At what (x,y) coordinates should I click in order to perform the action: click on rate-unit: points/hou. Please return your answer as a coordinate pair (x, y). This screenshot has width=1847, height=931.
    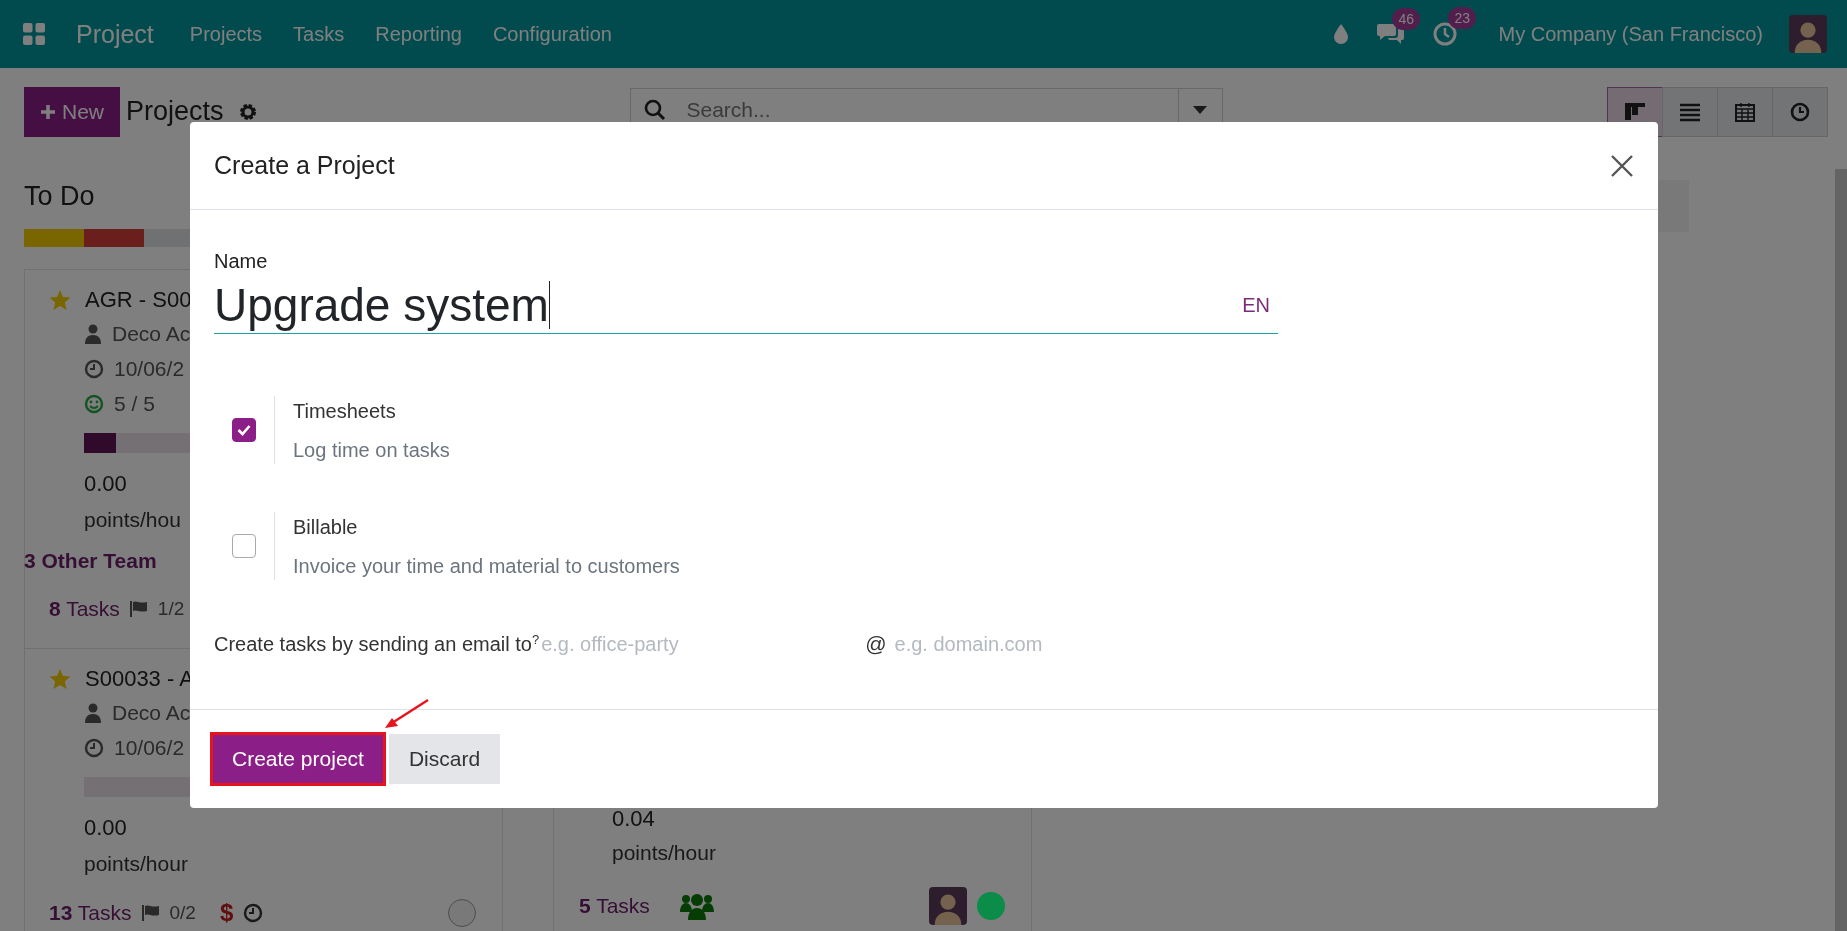
    Looking at the image, I should click on (132, 520).